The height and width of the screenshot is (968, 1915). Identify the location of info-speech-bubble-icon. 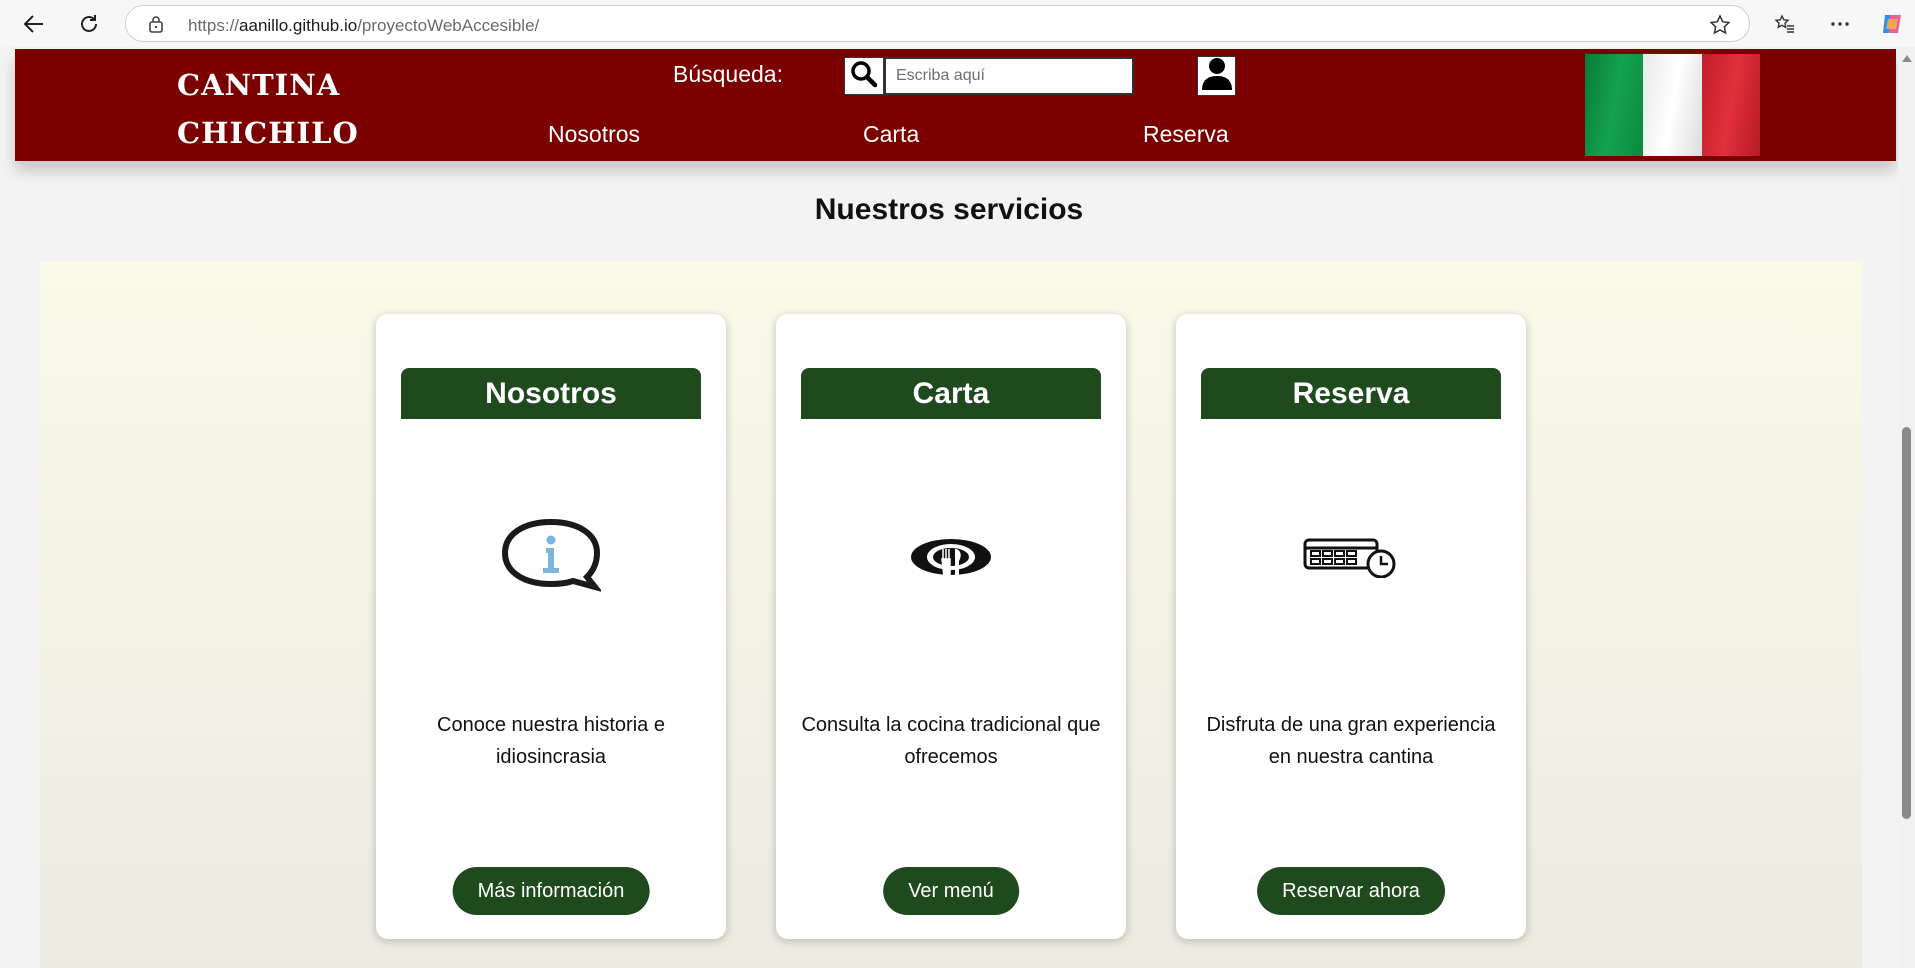
(552, 559).